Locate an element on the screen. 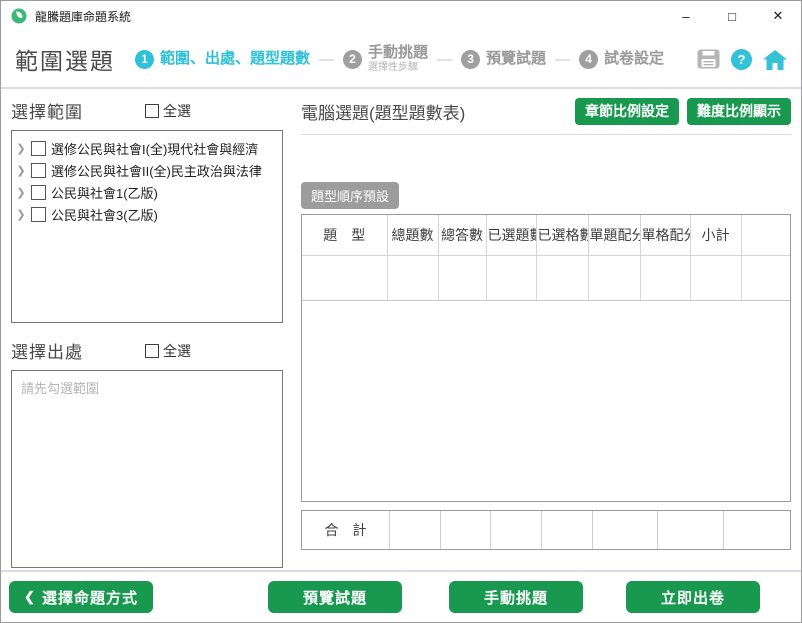 This screenshot has height=623, width=802. step-3-label: 預覽試題 is located at coordinates (516, 58).